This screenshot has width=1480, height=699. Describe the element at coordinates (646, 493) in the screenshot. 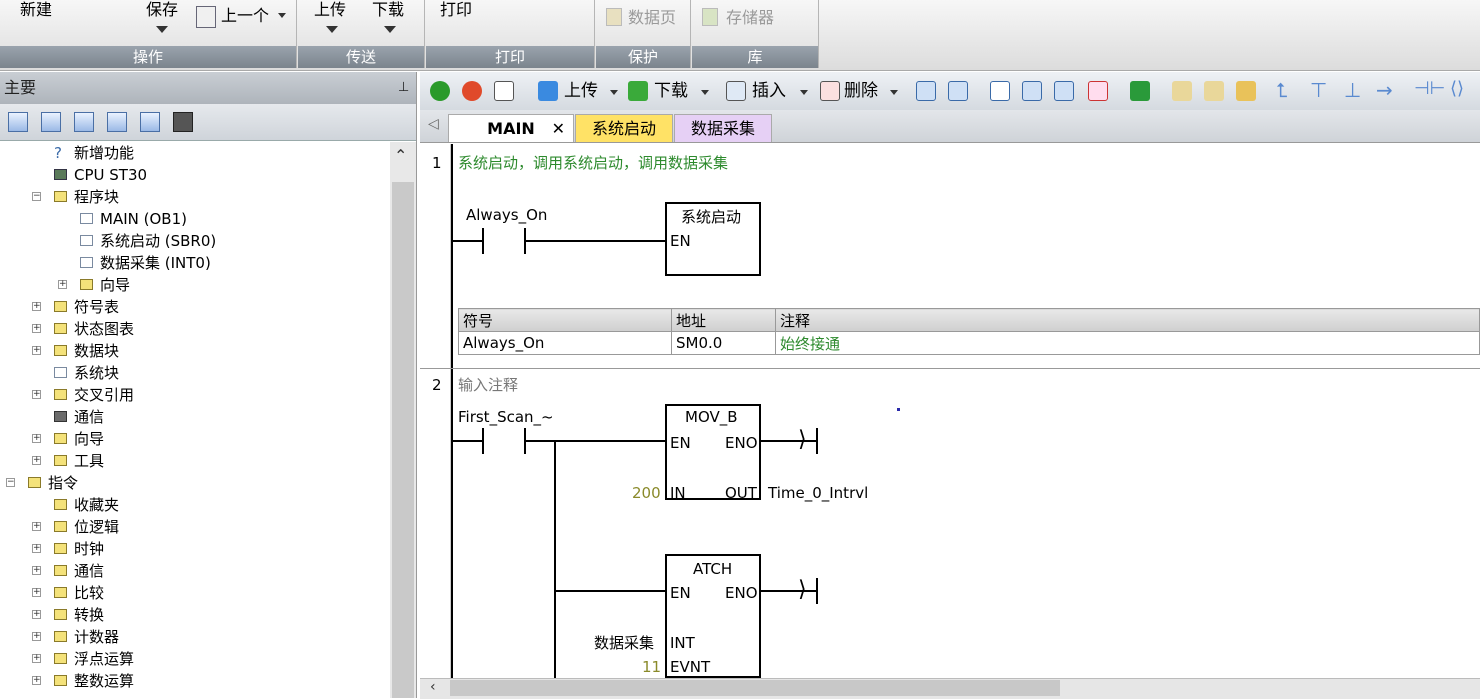

I see `in-value: 200` at that location.